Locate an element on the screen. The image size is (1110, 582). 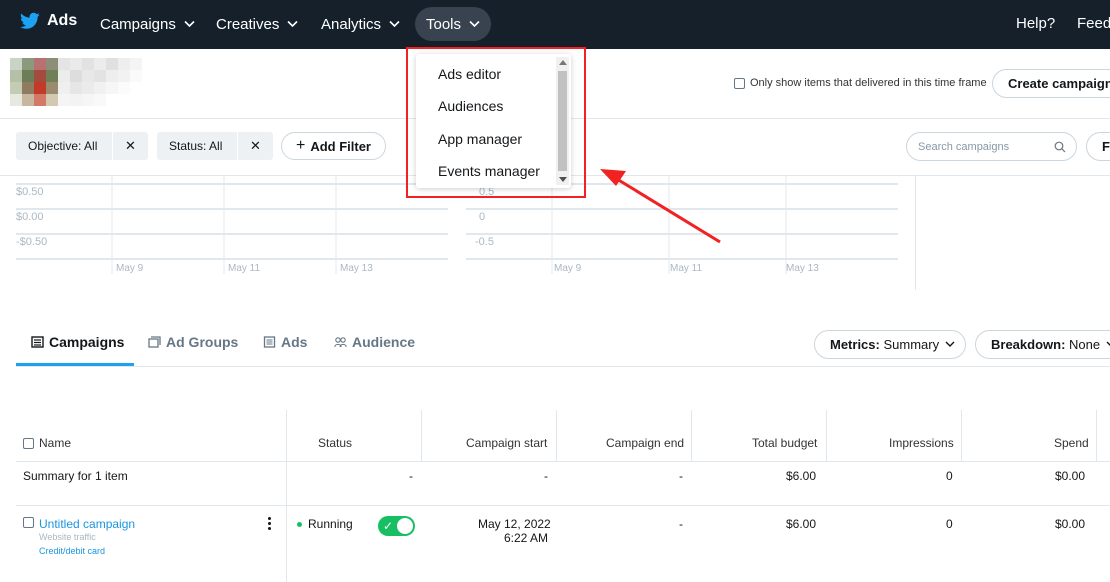
campaign-start-date: May 12, 2022 is located at coordinates (514, 524).